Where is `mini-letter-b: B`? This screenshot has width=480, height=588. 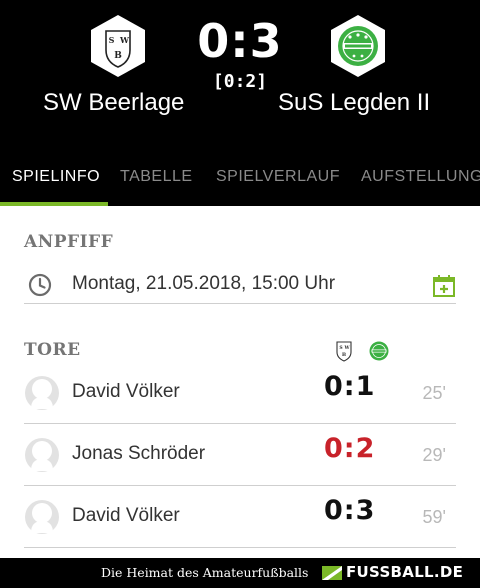
mini-letter-b: B is located at coordinates (344, 355).